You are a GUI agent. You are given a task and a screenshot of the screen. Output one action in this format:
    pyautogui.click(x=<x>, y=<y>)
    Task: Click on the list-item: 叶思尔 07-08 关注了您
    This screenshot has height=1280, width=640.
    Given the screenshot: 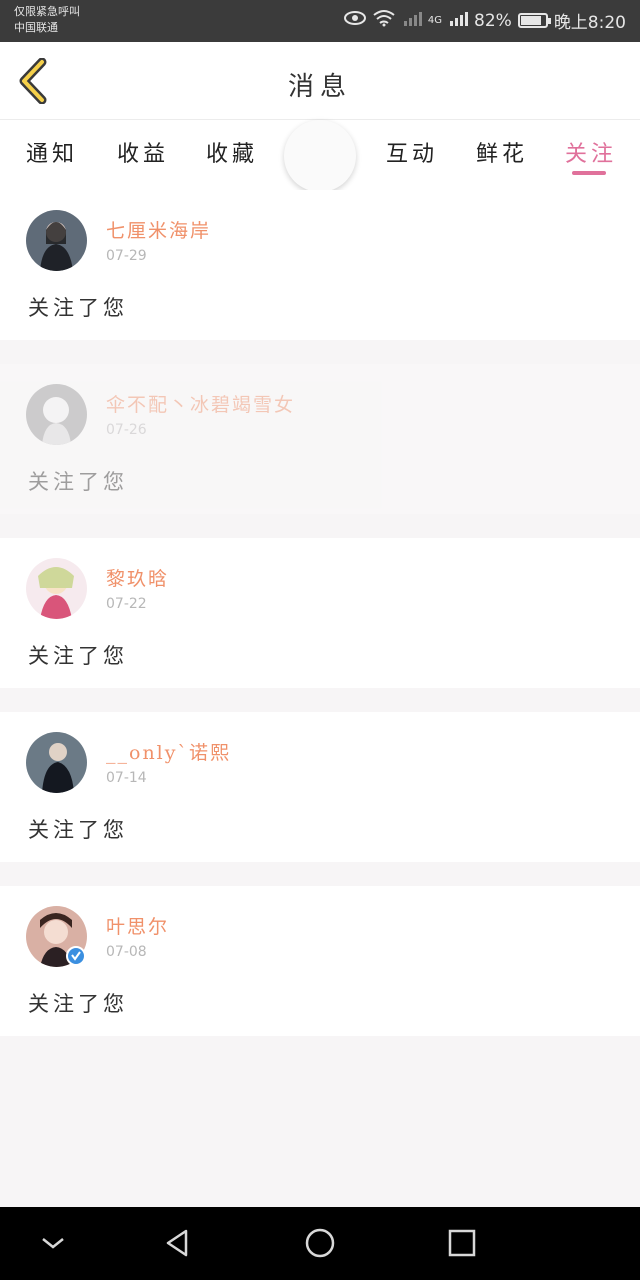 What is the action you would take?
    pyautogui.click(x=320, y=961)
    